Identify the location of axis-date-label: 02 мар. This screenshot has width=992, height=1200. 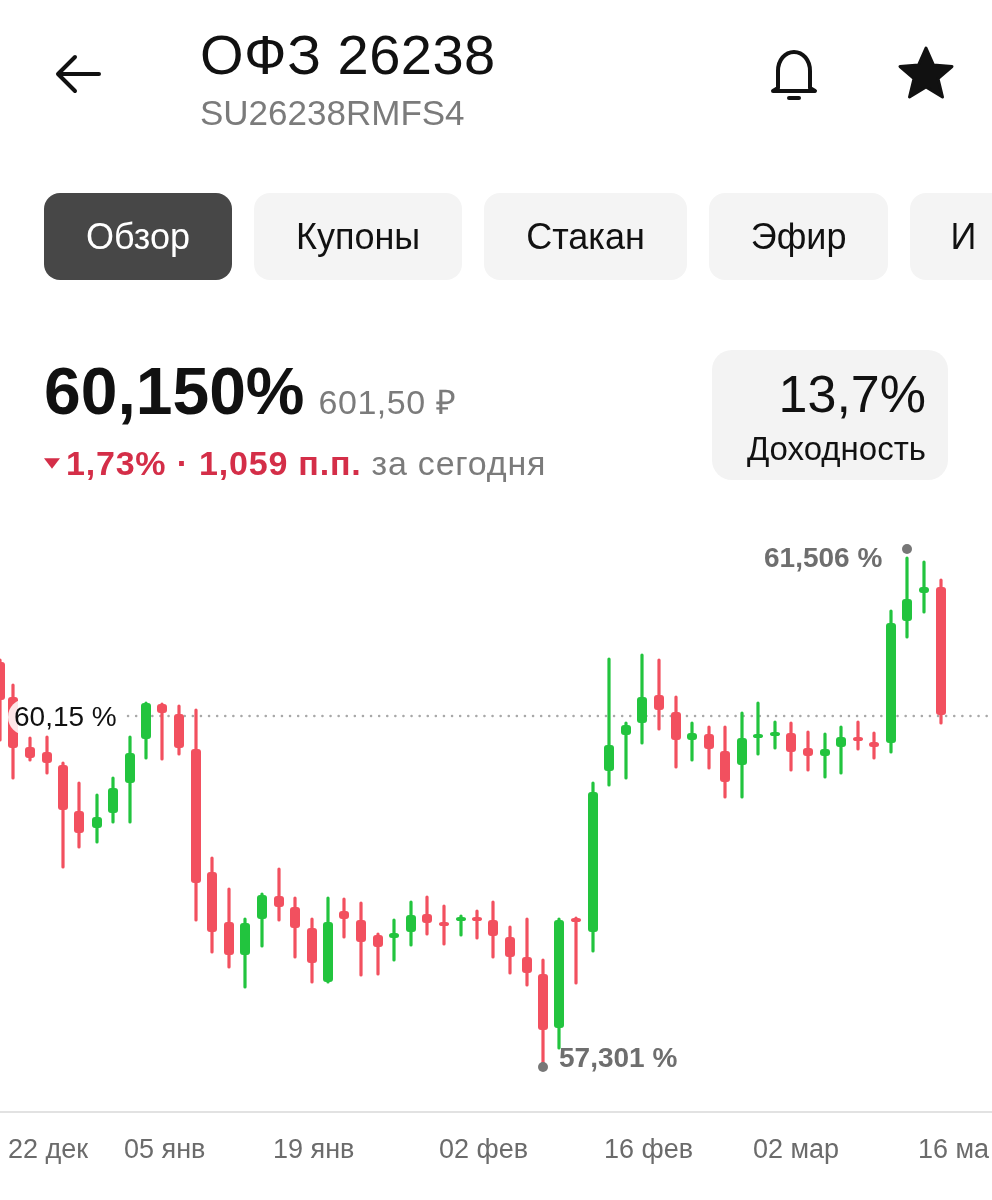
(796, 1149).